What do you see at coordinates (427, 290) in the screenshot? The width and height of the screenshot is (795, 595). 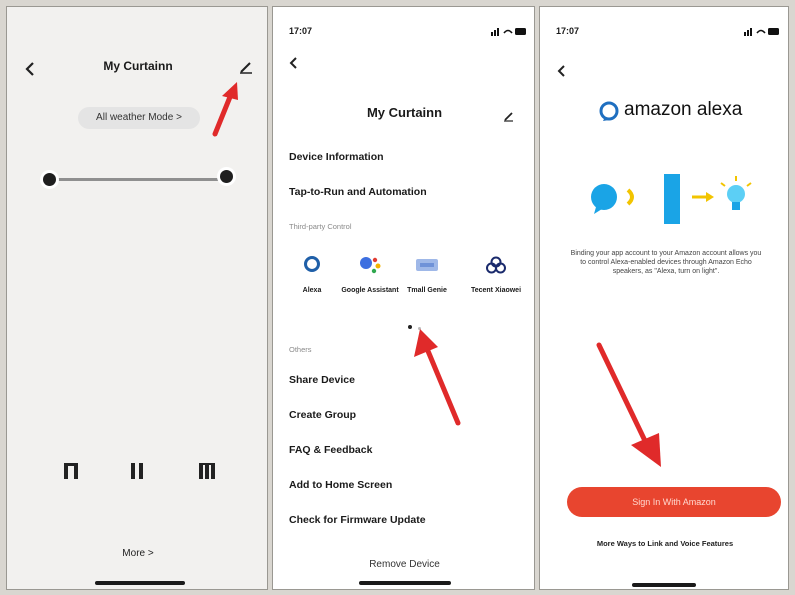 I see `tmall-genie-label: Tmall Genie` at bounding box center [427, 290].